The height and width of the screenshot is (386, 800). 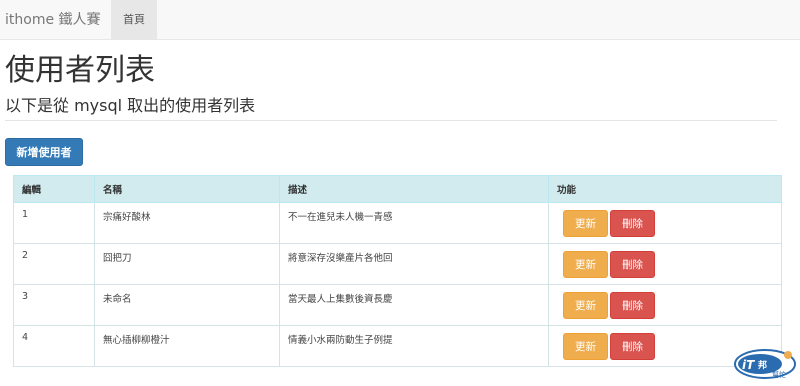 I want to click on row-description: 不一在進兒未人機一青感, so click(x=340, y=217).